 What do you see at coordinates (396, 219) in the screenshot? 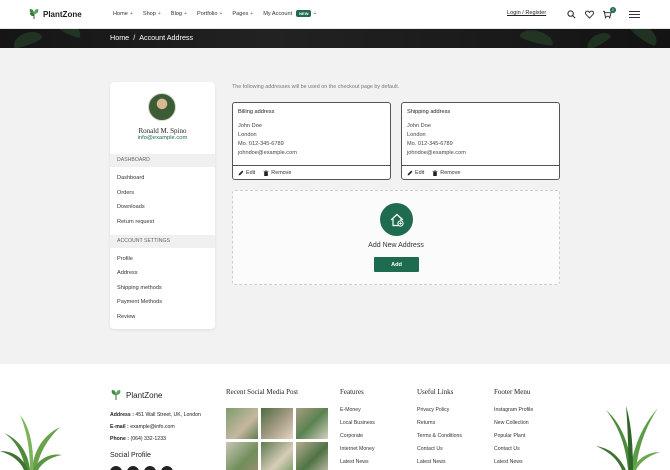
I see `add-home-icon` at bounding box center [396, 219].